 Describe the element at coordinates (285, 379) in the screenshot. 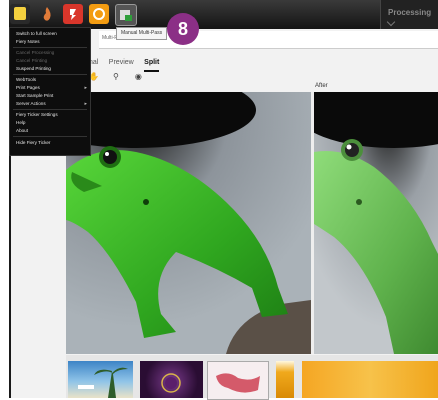

I see `thumbnail-beer-glass` at that location.